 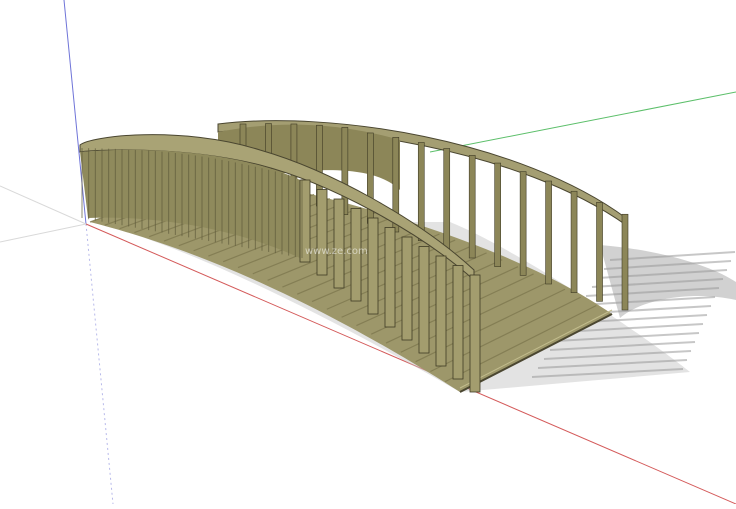 What do you see at coordinates (43, 233) in the screenshot?
I see `gray-axis-left` at bounding box center [43, 233].